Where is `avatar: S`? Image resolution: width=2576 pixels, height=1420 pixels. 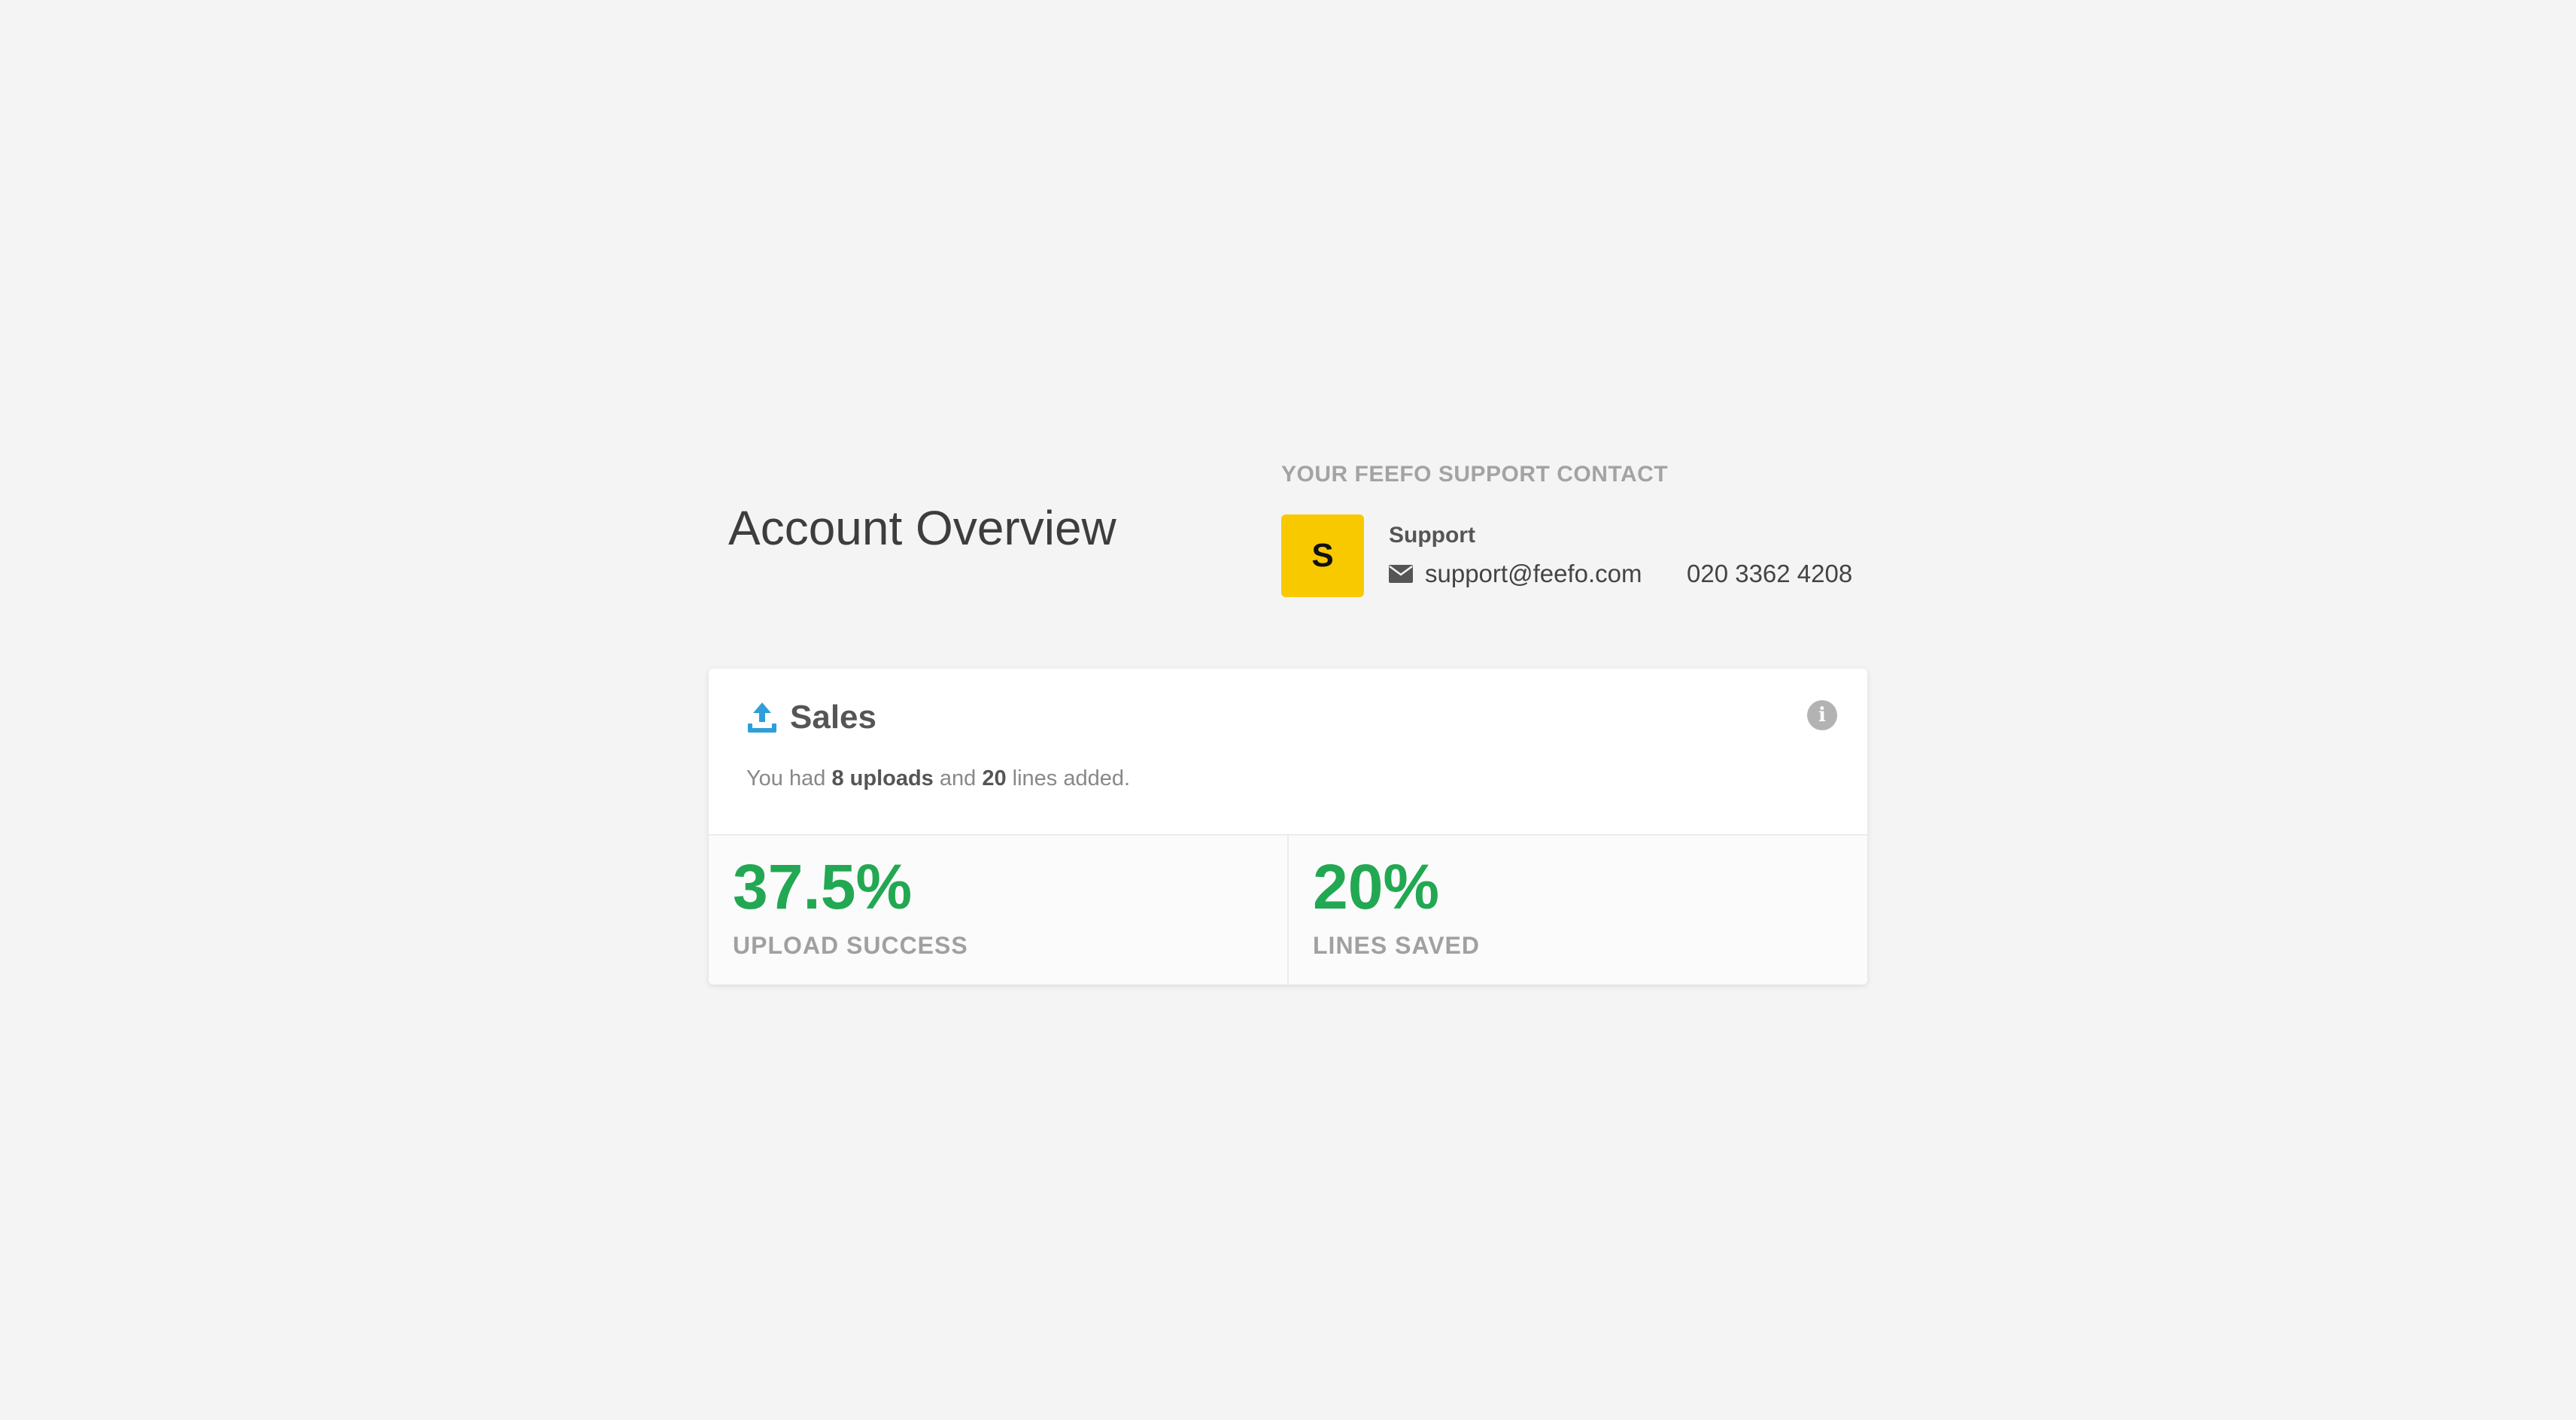
avatar: S is located at coordinates (1322, 555).